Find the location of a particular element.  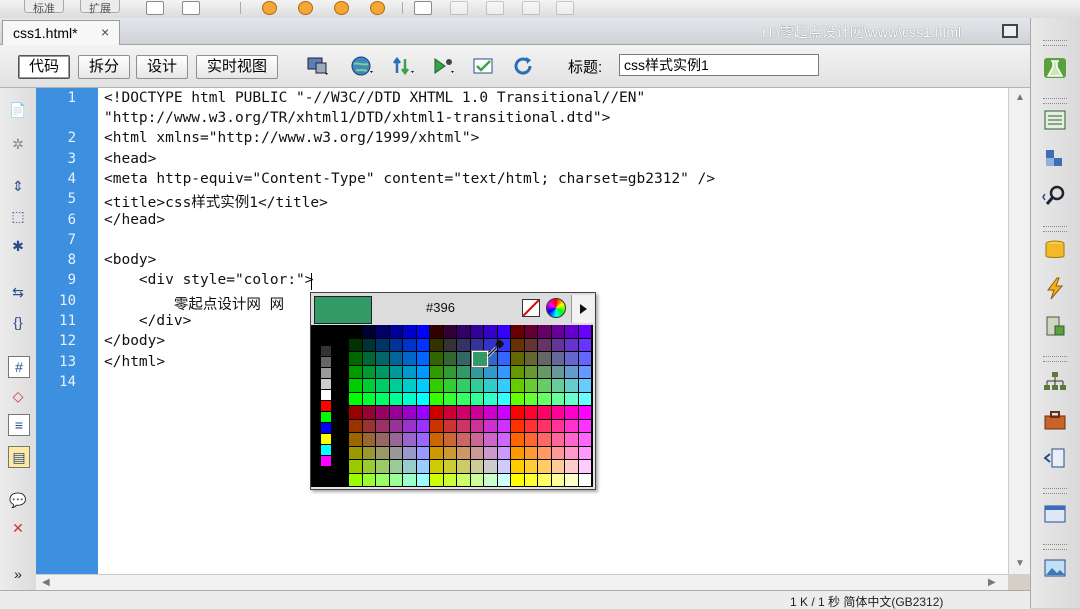

ap-elements-icon is located at coordinates (1055, 158).